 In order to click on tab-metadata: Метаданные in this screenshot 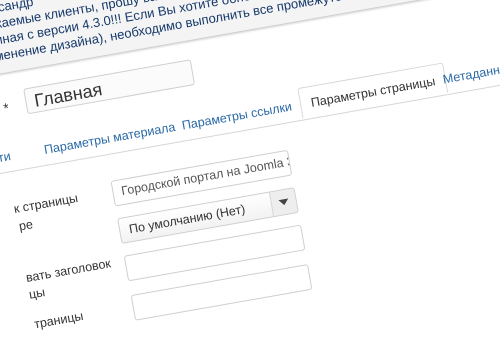, I will do `click(471, 73)`.